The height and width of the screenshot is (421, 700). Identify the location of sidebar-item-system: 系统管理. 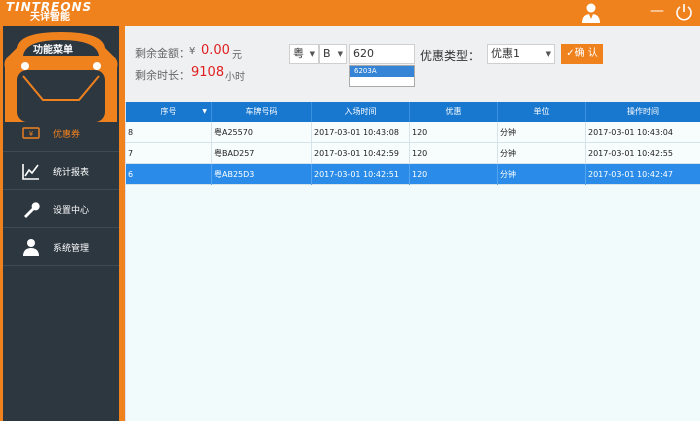
(61, 247).